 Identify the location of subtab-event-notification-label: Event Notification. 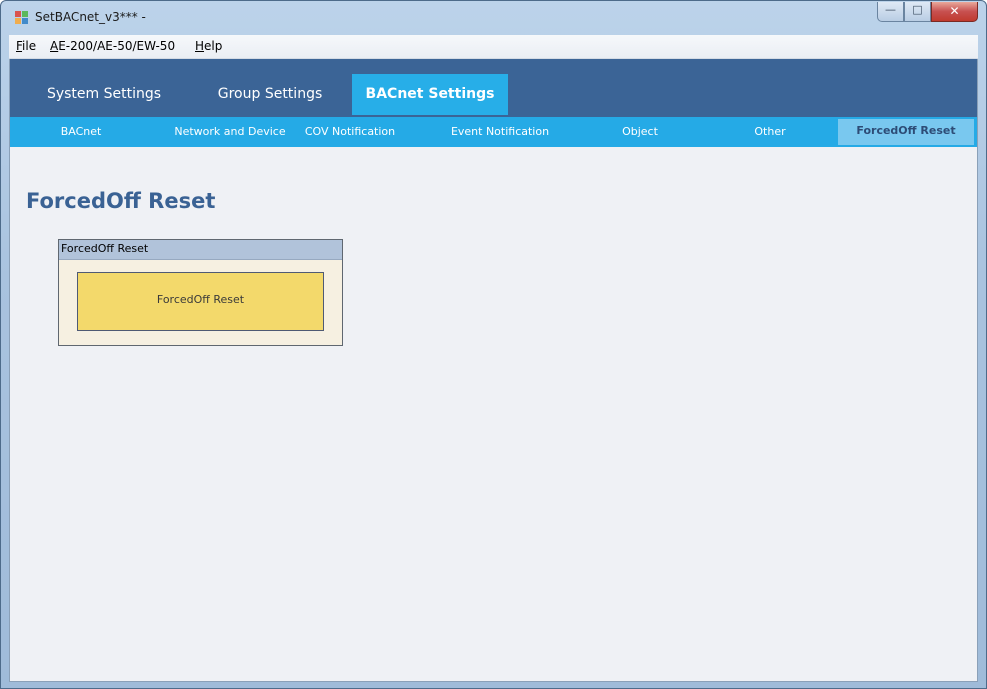
(500, 131).